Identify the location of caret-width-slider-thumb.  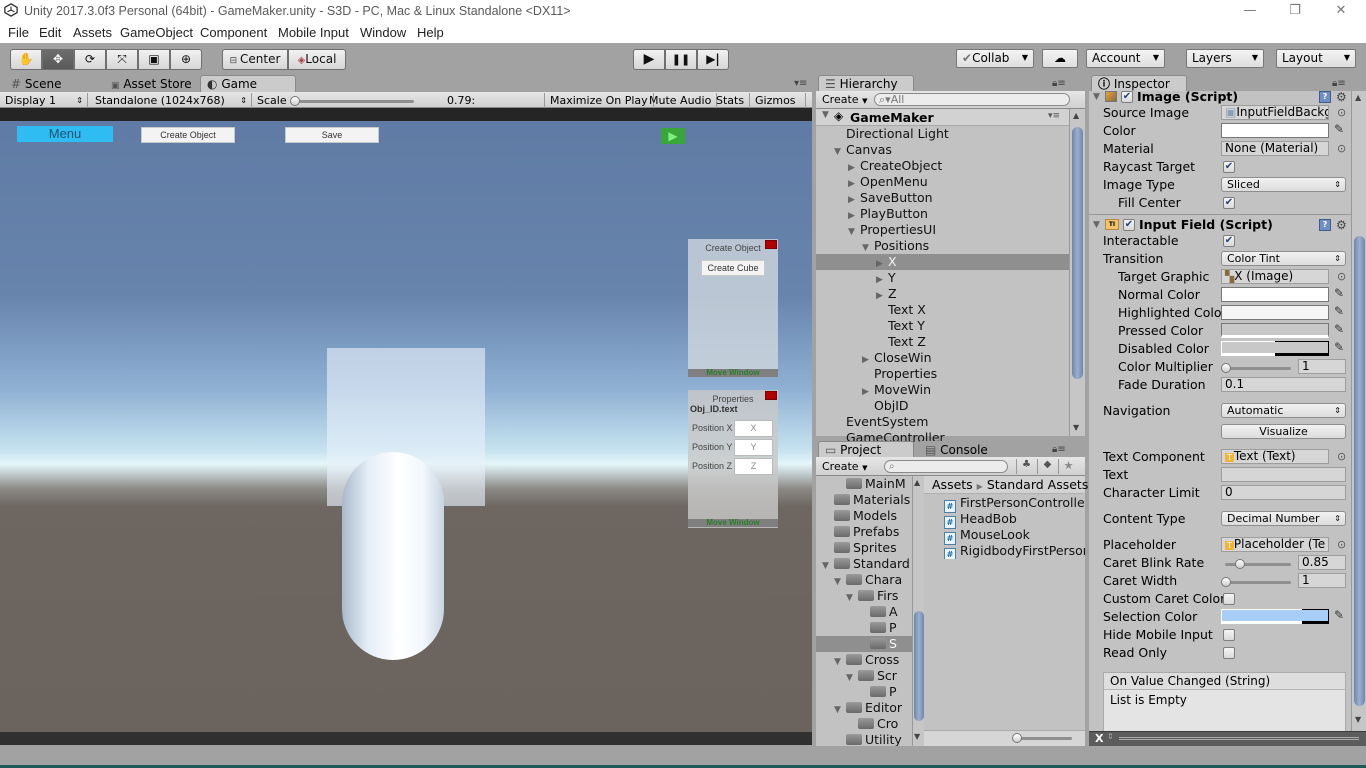
(1226, 582).